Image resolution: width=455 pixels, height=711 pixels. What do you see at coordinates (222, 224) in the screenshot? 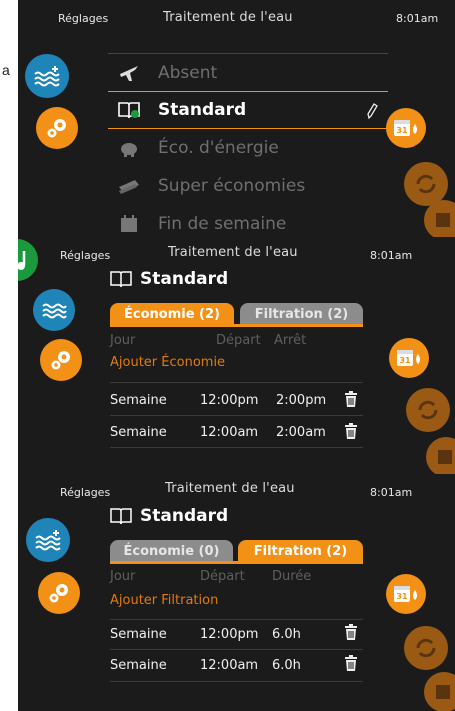
I see `menu-item-label: Fin de semaine` at bounding box center [222, 224].